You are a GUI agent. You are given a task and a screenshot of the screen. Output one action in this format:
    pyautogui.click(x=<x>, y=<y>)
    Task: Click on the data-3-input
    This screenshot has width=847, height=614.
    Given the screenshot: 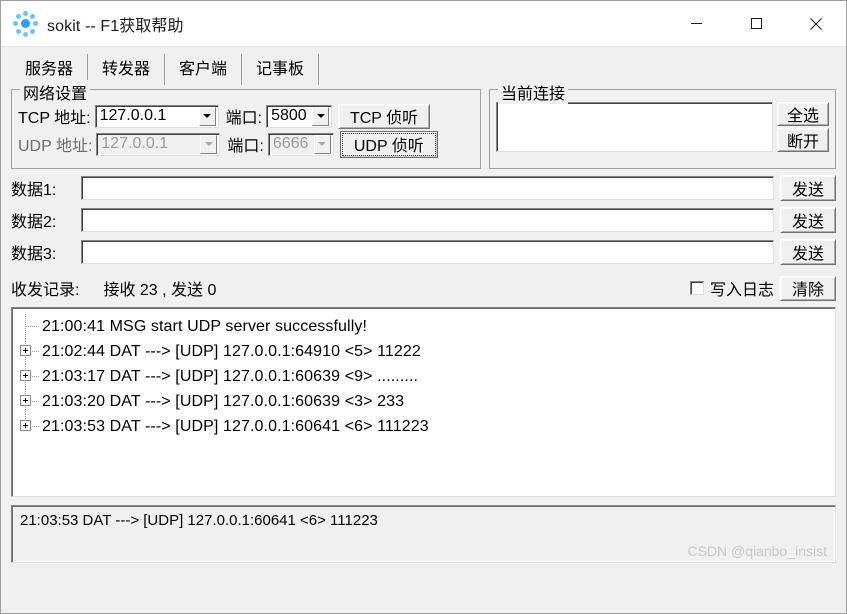 What is the action you would take?
    pyautogui.click(x=427, y=252)
    